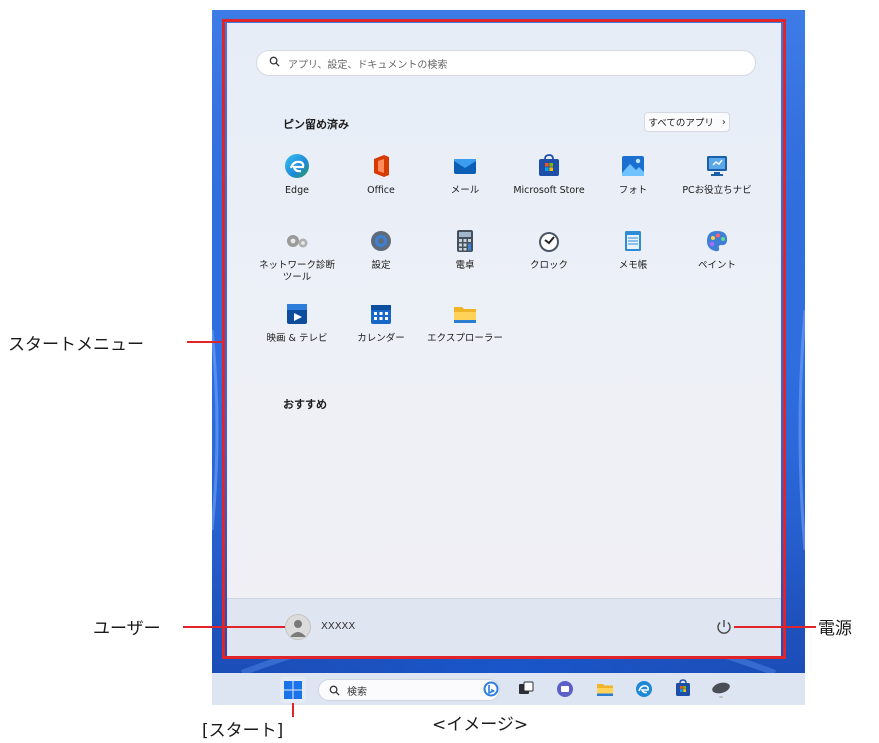 This screenshot has height=743, width=879. What do you see at coordinates (549, 190) in the screenshot?
I see `app-label: Microsoft Store` at bounding box center [549, 190].